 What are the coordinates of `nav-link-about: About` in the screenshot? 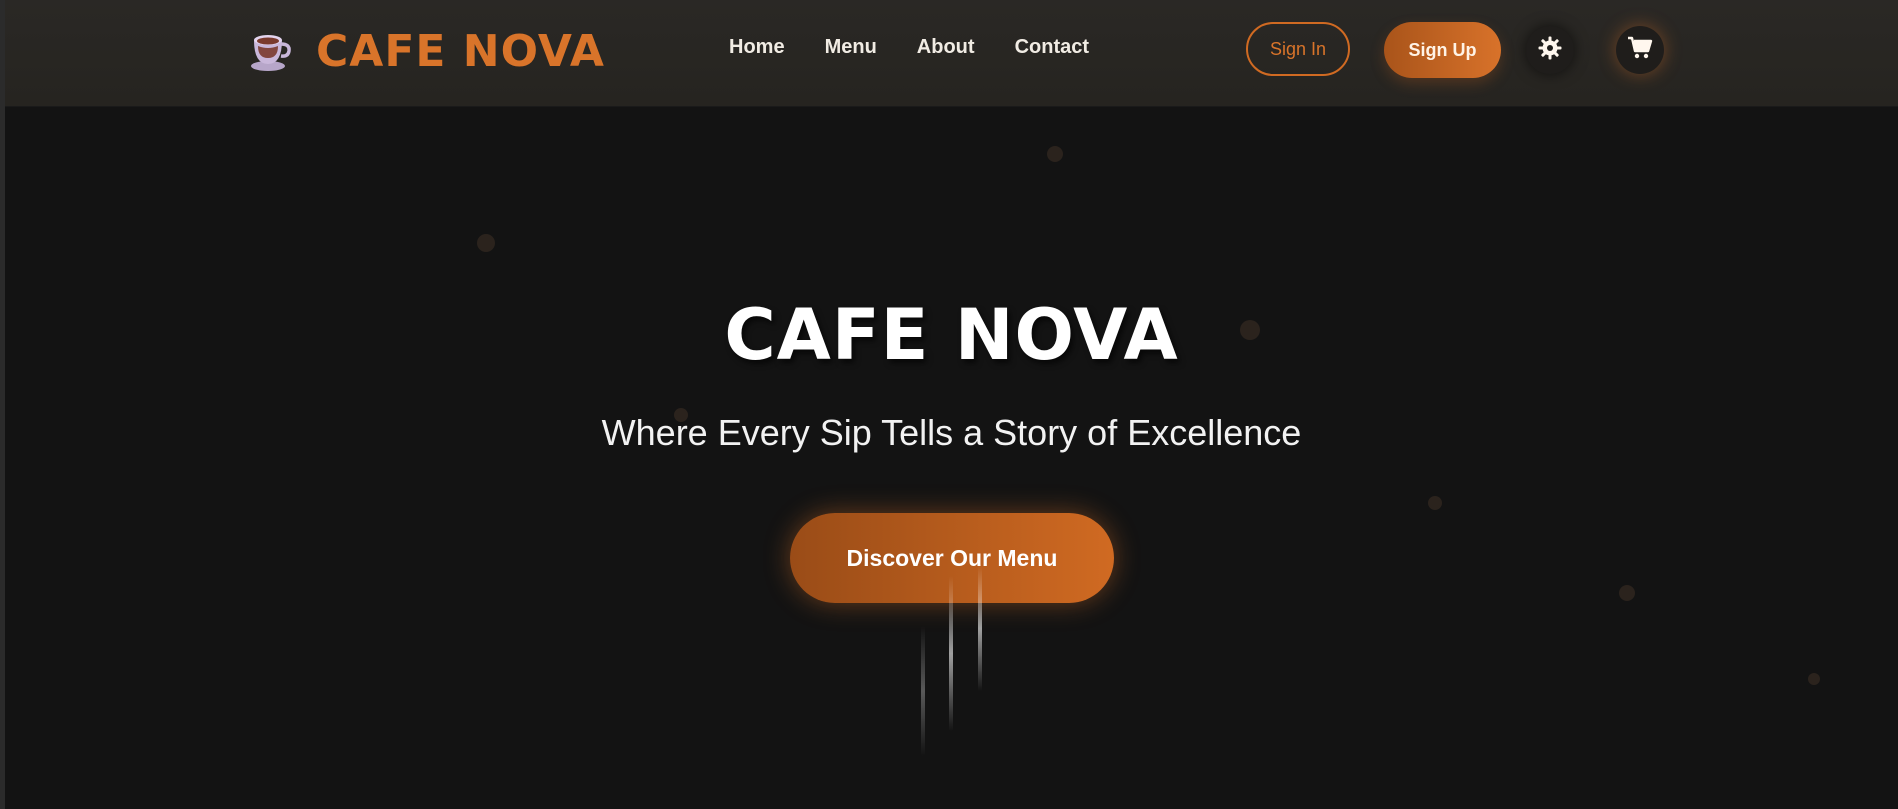 It's located at (946, 47).